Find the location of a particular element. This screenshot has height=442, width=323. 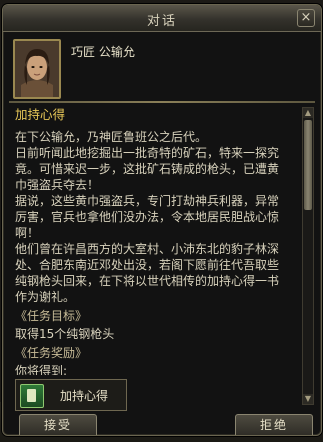

portrait-image is located at coordinates (37, 69).